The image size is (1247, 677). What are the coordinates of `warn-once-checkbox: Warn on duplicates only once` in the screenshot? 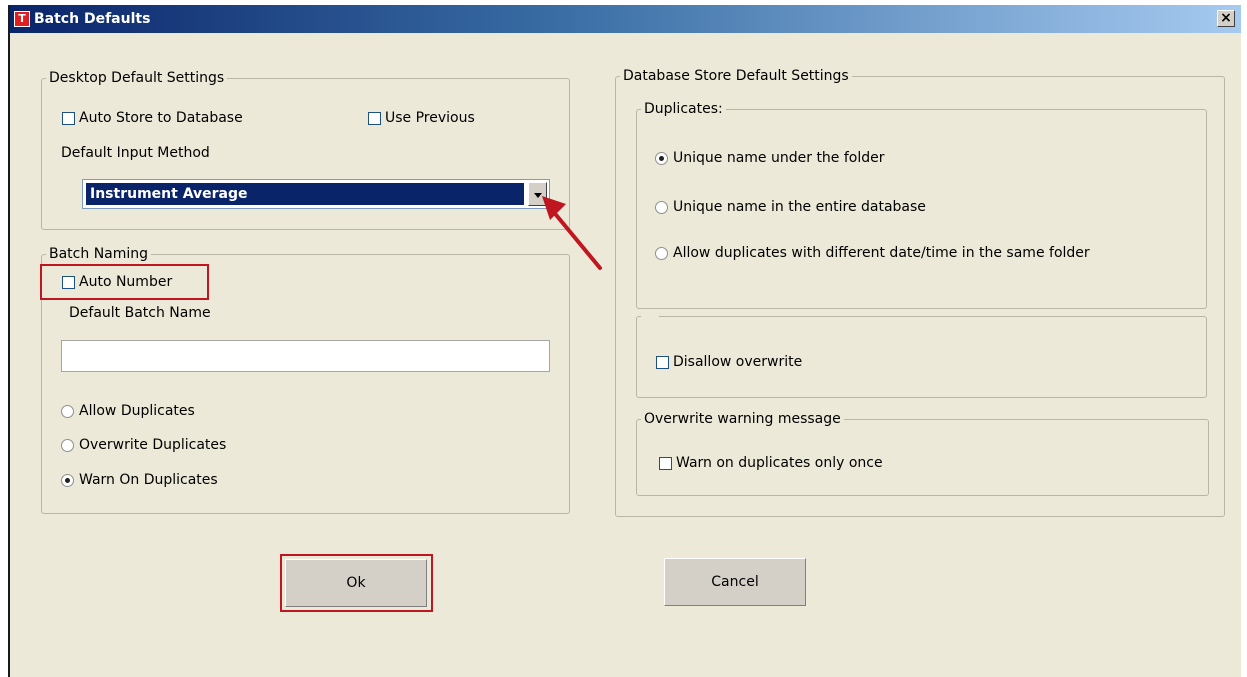 It's located at (771, 463).